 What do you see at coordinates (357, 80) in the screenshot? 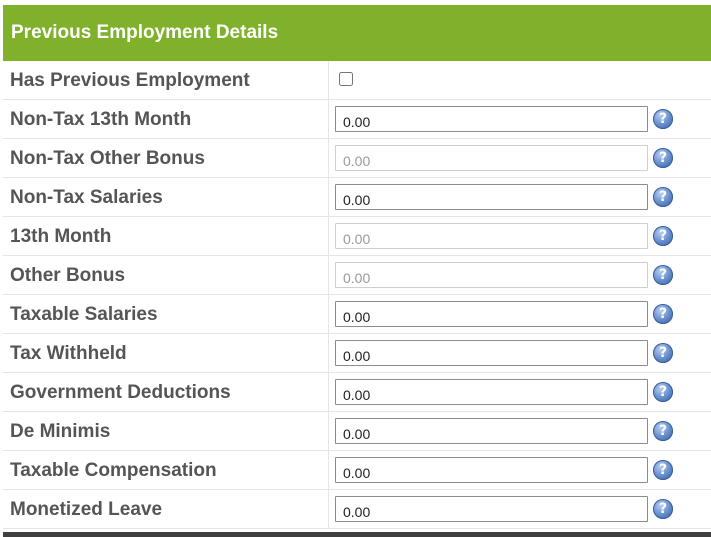
I see `form-row-has-previous-employment: Has Previous Employment` at bounding box center [357, 80].